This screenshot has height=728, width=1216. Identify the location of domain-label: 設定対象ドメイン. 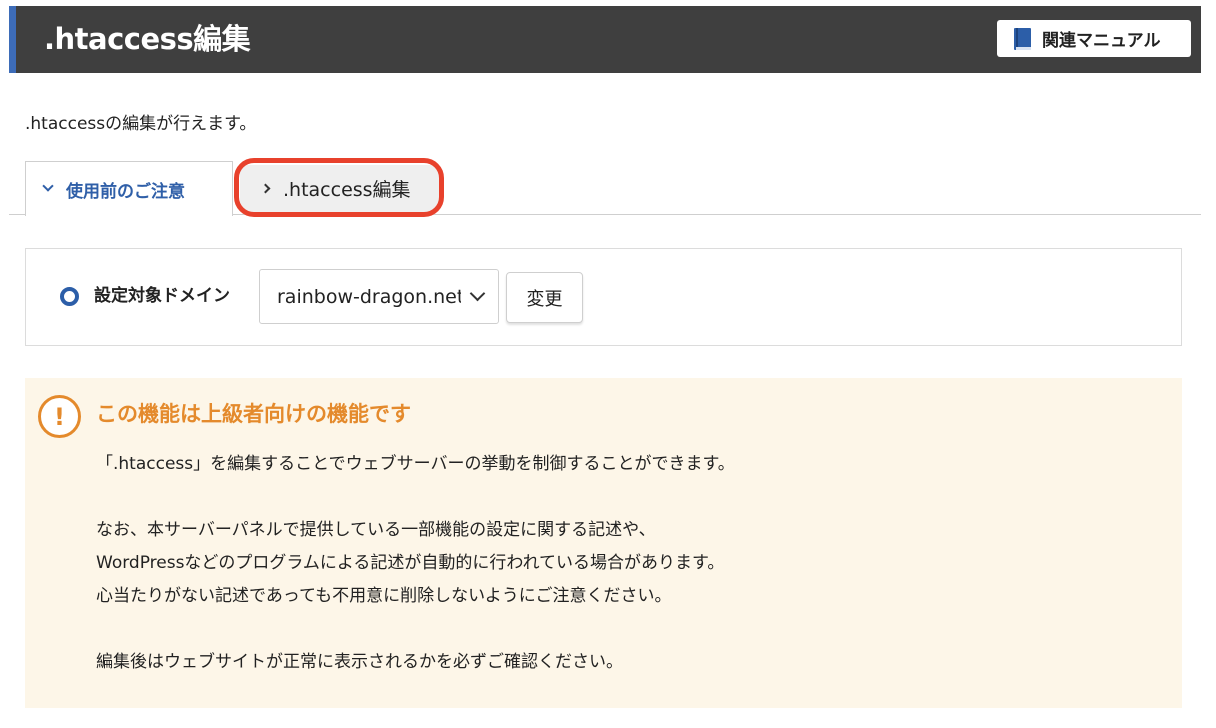
(162, 296).